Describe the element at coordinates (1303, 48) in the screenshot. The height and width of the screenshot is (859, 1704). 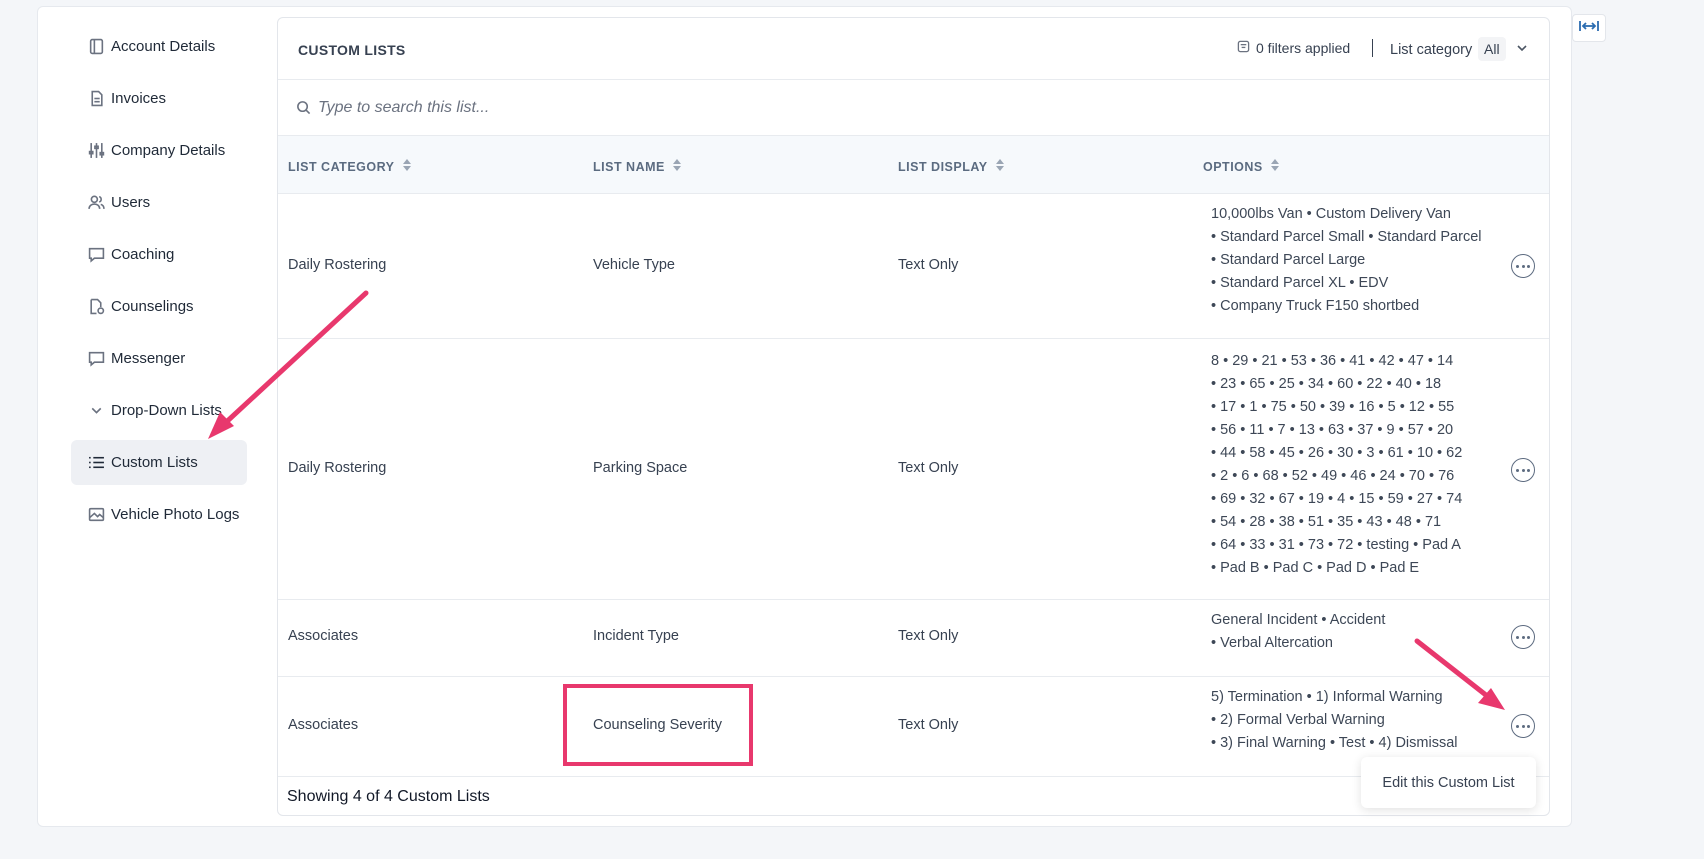
I see `filters-count-text: 0 filters applied` at that location.